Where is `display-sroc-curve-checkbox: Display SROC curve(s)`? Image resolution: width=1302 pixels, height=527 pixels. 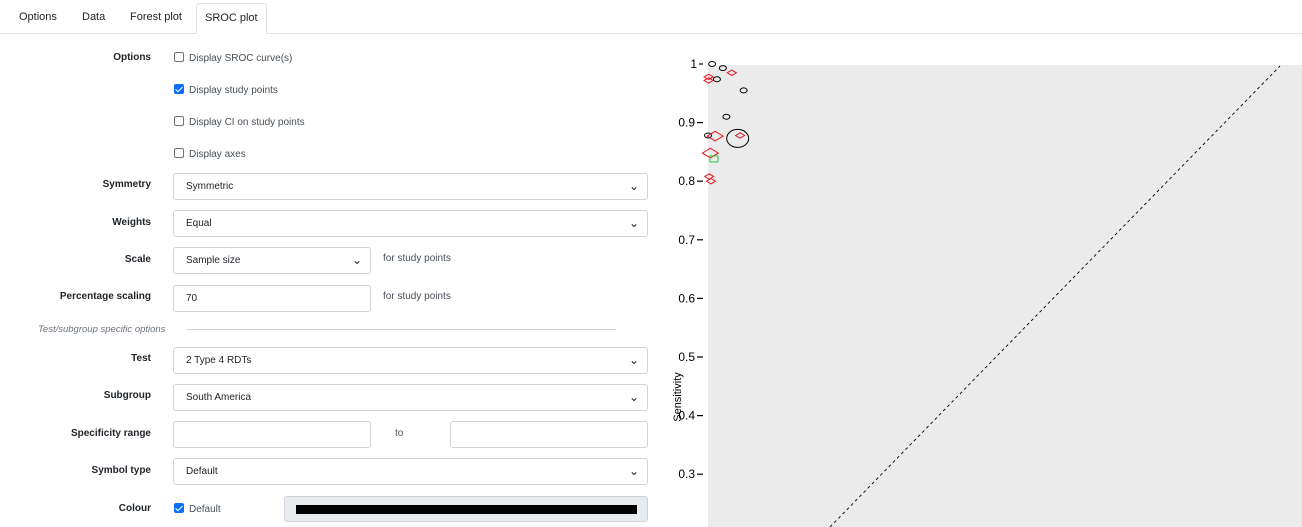
display-sroc-curve-checkbox: Display SROC curve(s) is located at coordinates (233, 58).